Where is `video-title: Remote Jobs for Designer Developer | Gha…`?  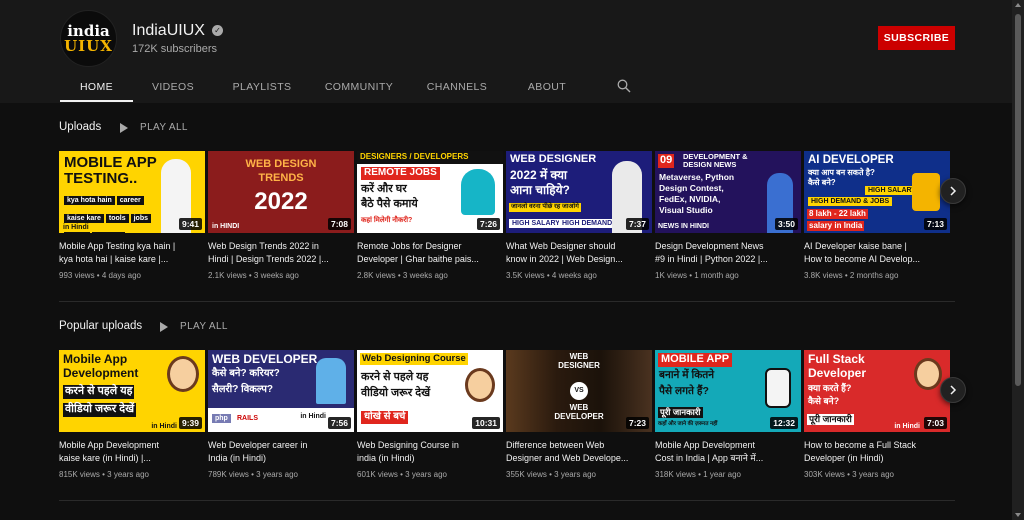
video-title: Remote Jobs for Designer Developer | Gha… is located at coordinates (430, 253).